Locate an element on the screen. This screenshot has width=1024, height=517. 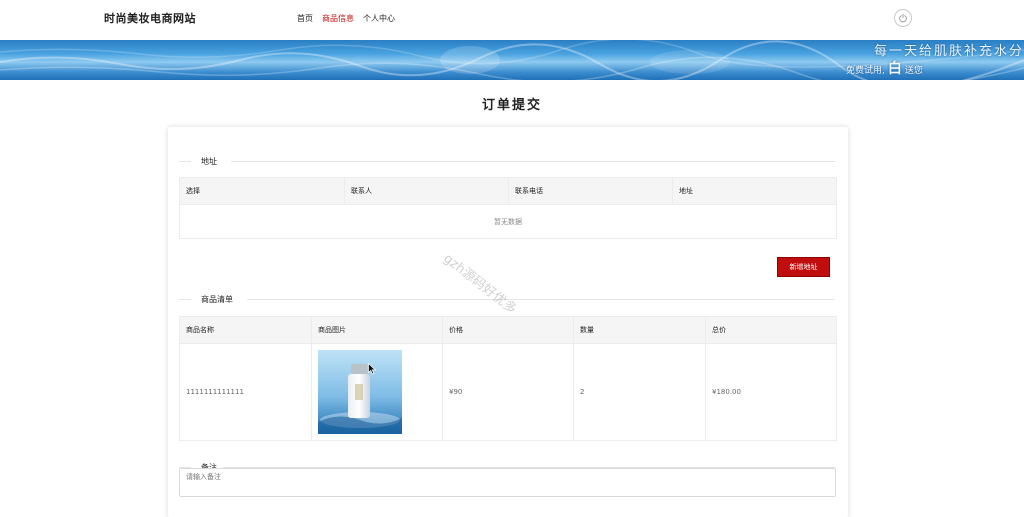
products-section-header: 商品清单 is located at coordinates (507, 299).